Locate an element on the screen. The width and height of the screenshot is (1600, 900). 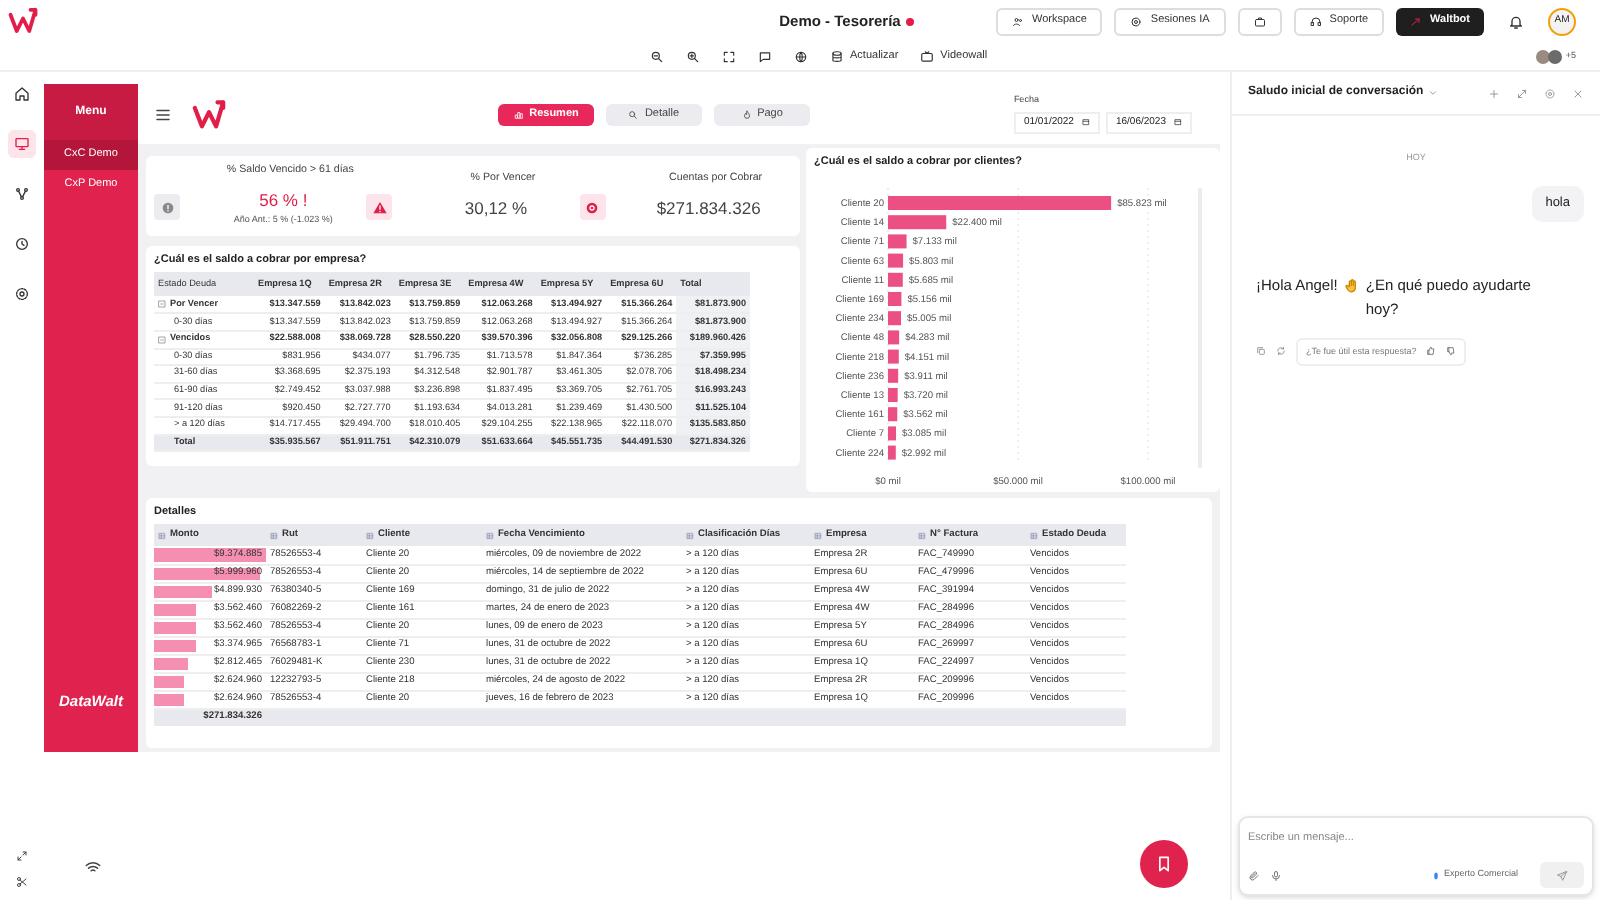
flame-icon is located at coordinates (746, 114).